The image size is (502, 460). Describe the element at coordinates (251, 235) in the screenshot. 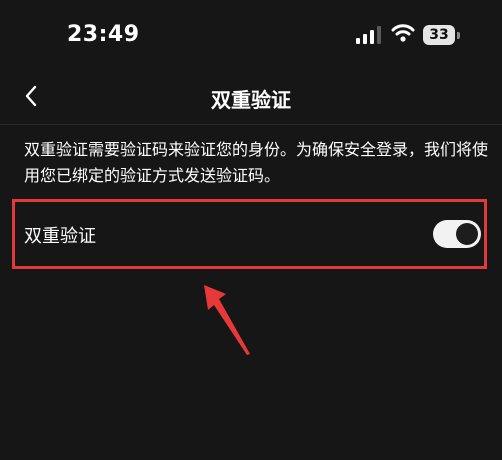

I see `two-factor-setting-row: 双重验证` at that location.